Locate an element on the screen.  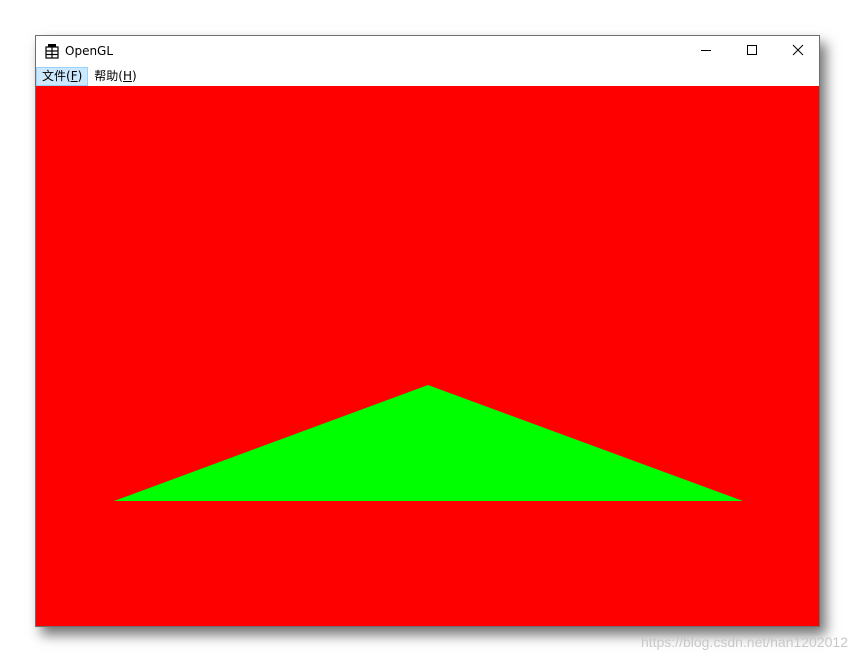
render-surface is located at coordinates (428, 443).